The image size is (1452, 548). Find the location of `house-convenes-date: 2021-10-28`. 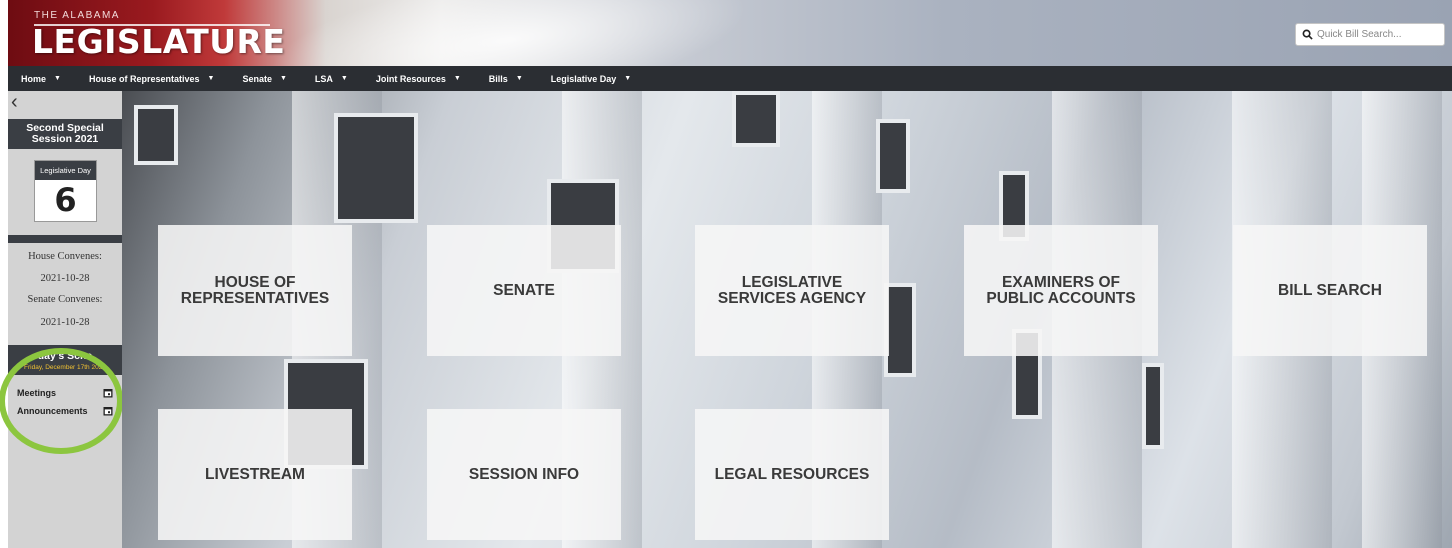

house-convenes-date: 2021-10-28 is located at coordinates (65, 278).